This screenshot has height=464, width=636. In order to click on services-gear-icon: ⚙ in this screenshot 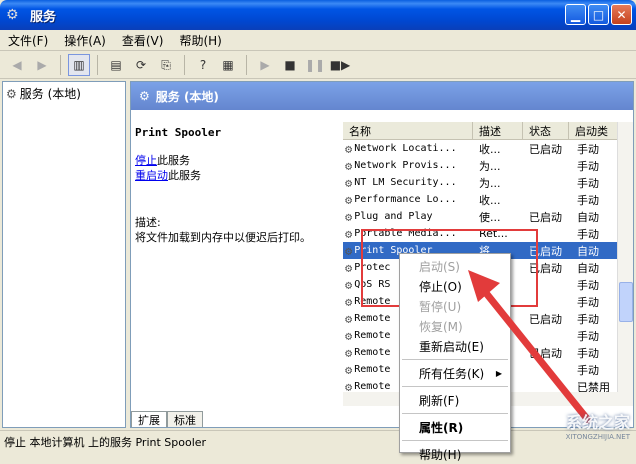, I will do `click(12, 15)`.